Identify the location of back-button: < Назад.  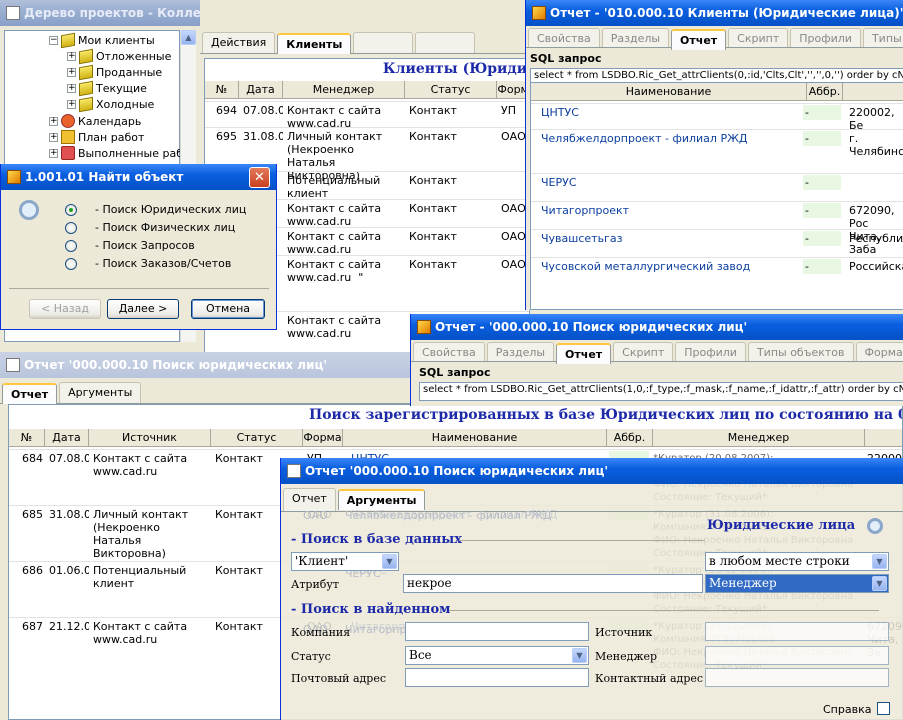
(65, 309).